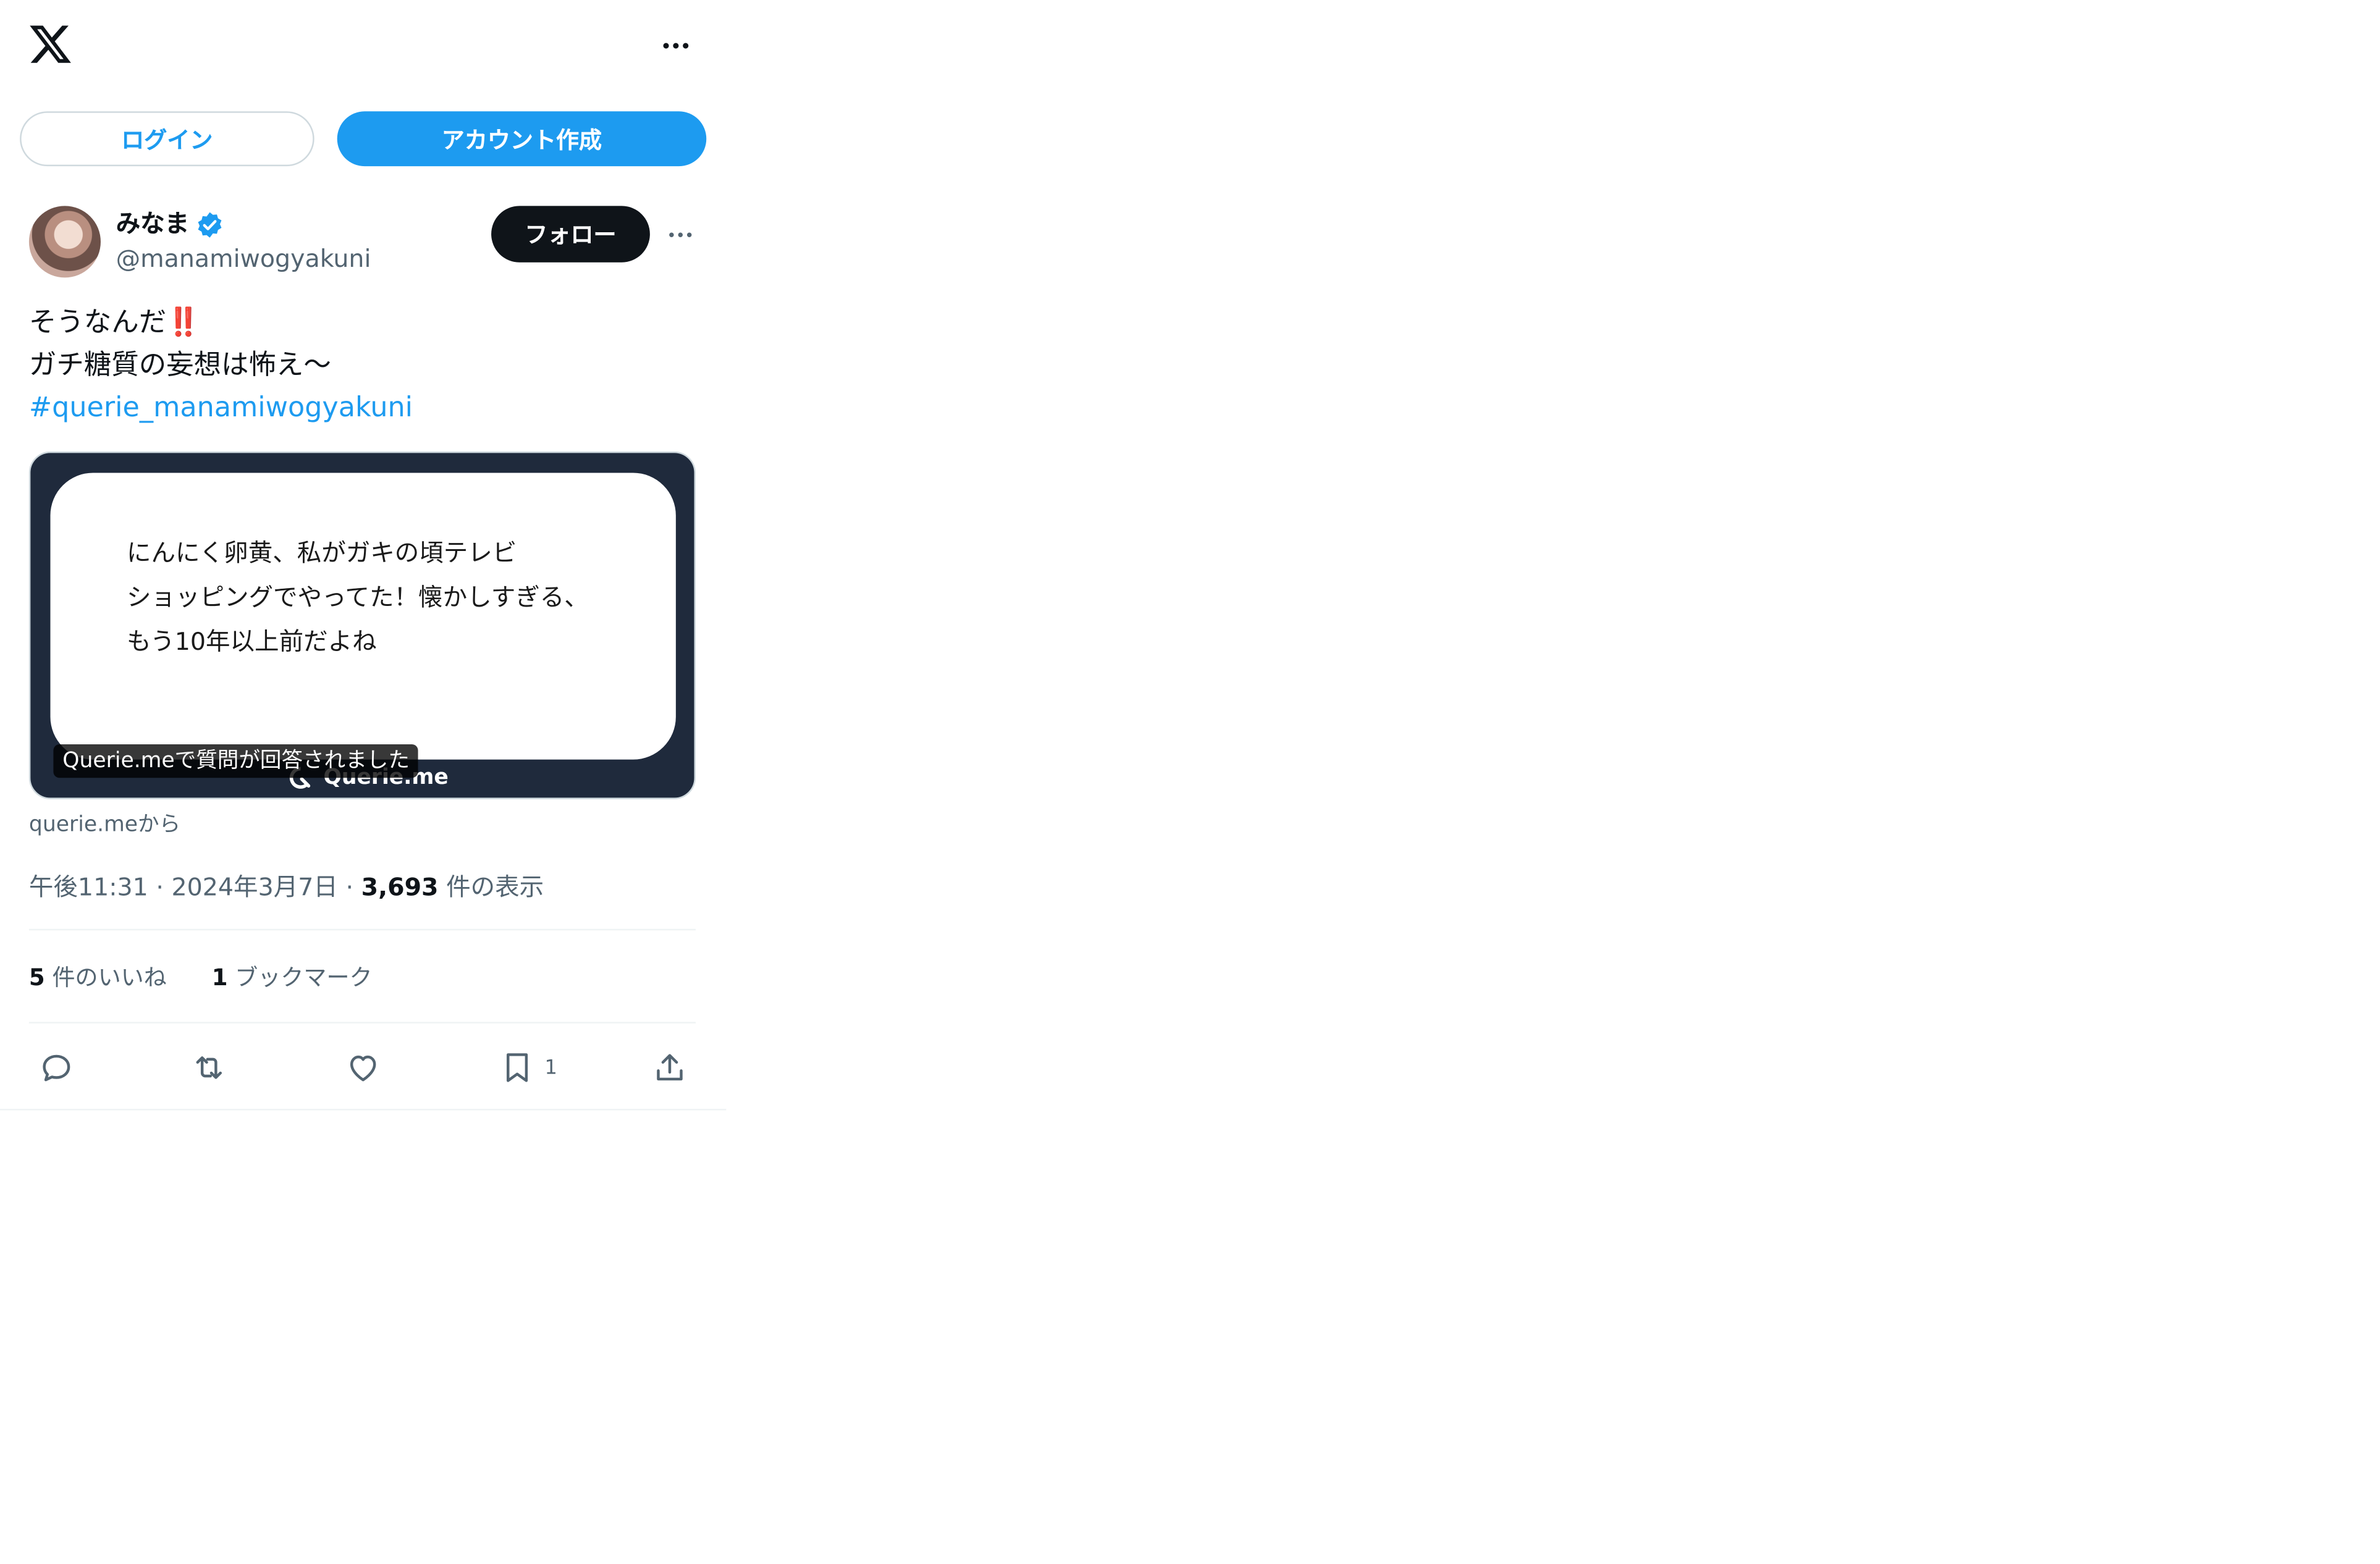  Describe the element at coordinates (251, 641) in the screenshot. I see `card-question-line-3: もう10年以上前だよね` at that location.